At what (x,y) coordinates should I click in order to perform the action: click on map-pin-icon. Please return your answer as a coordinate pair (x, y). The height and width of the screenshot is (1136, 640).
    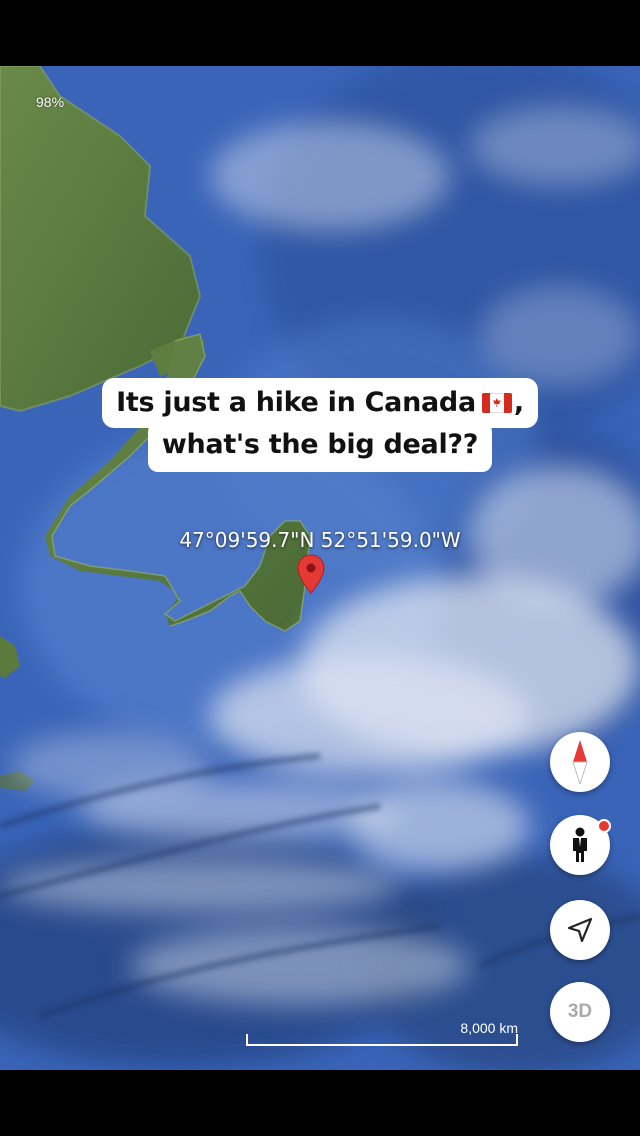
    Looking at the image, I should click on (311, 574).